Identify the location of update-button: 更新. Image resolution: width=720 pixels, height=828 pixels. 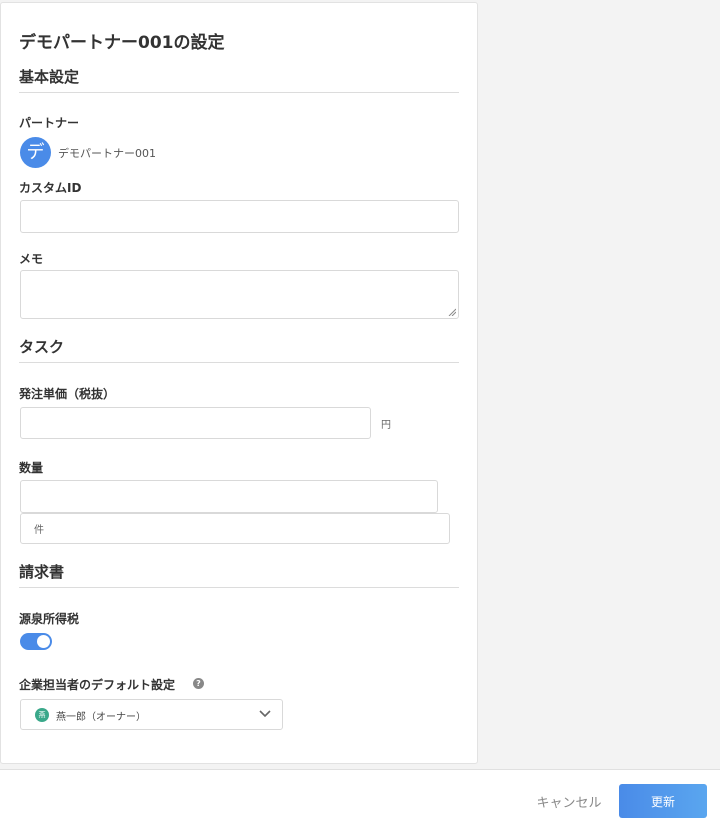
(663, 801).